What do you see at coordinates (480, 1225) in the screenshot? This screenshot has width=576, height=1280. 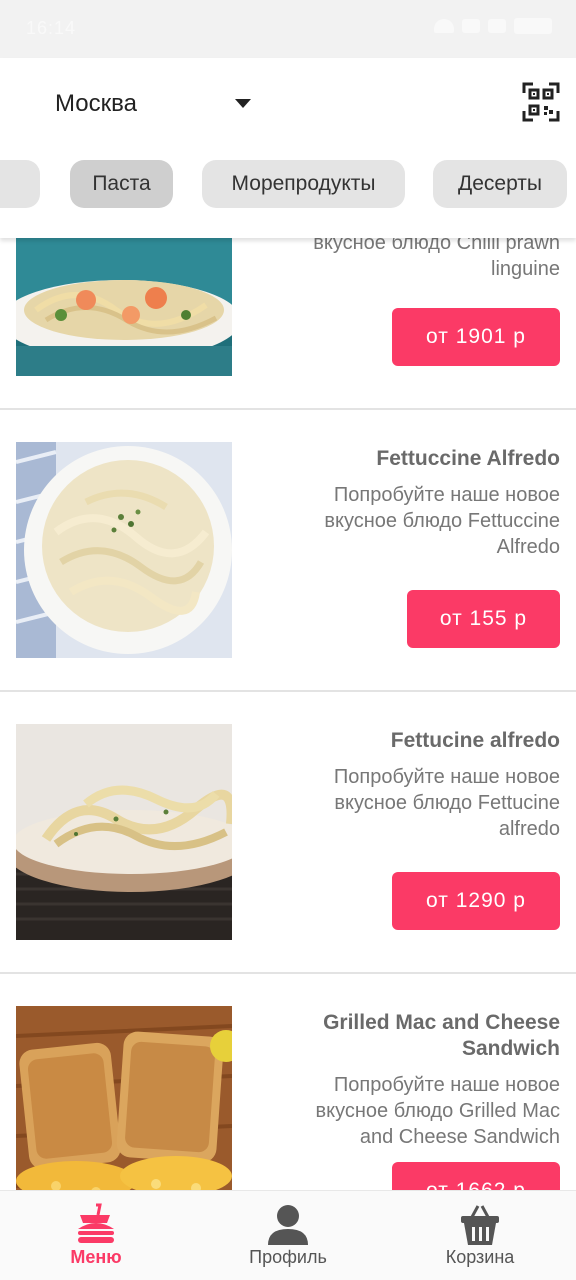 I see `basket-icon` at bounding box center [480, 1225].